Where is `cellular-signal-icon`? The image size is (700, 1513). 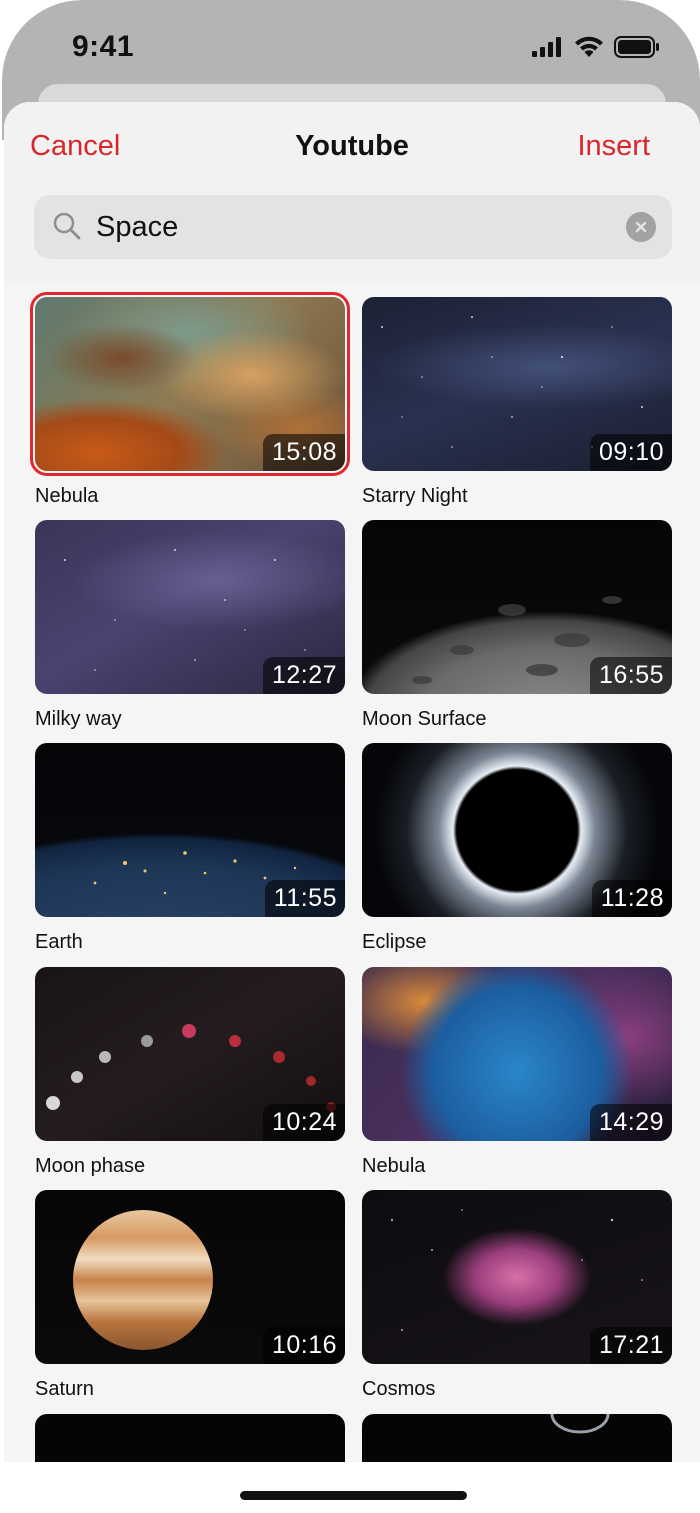 cellular-signal-icon is located at coordinates (548, 49).